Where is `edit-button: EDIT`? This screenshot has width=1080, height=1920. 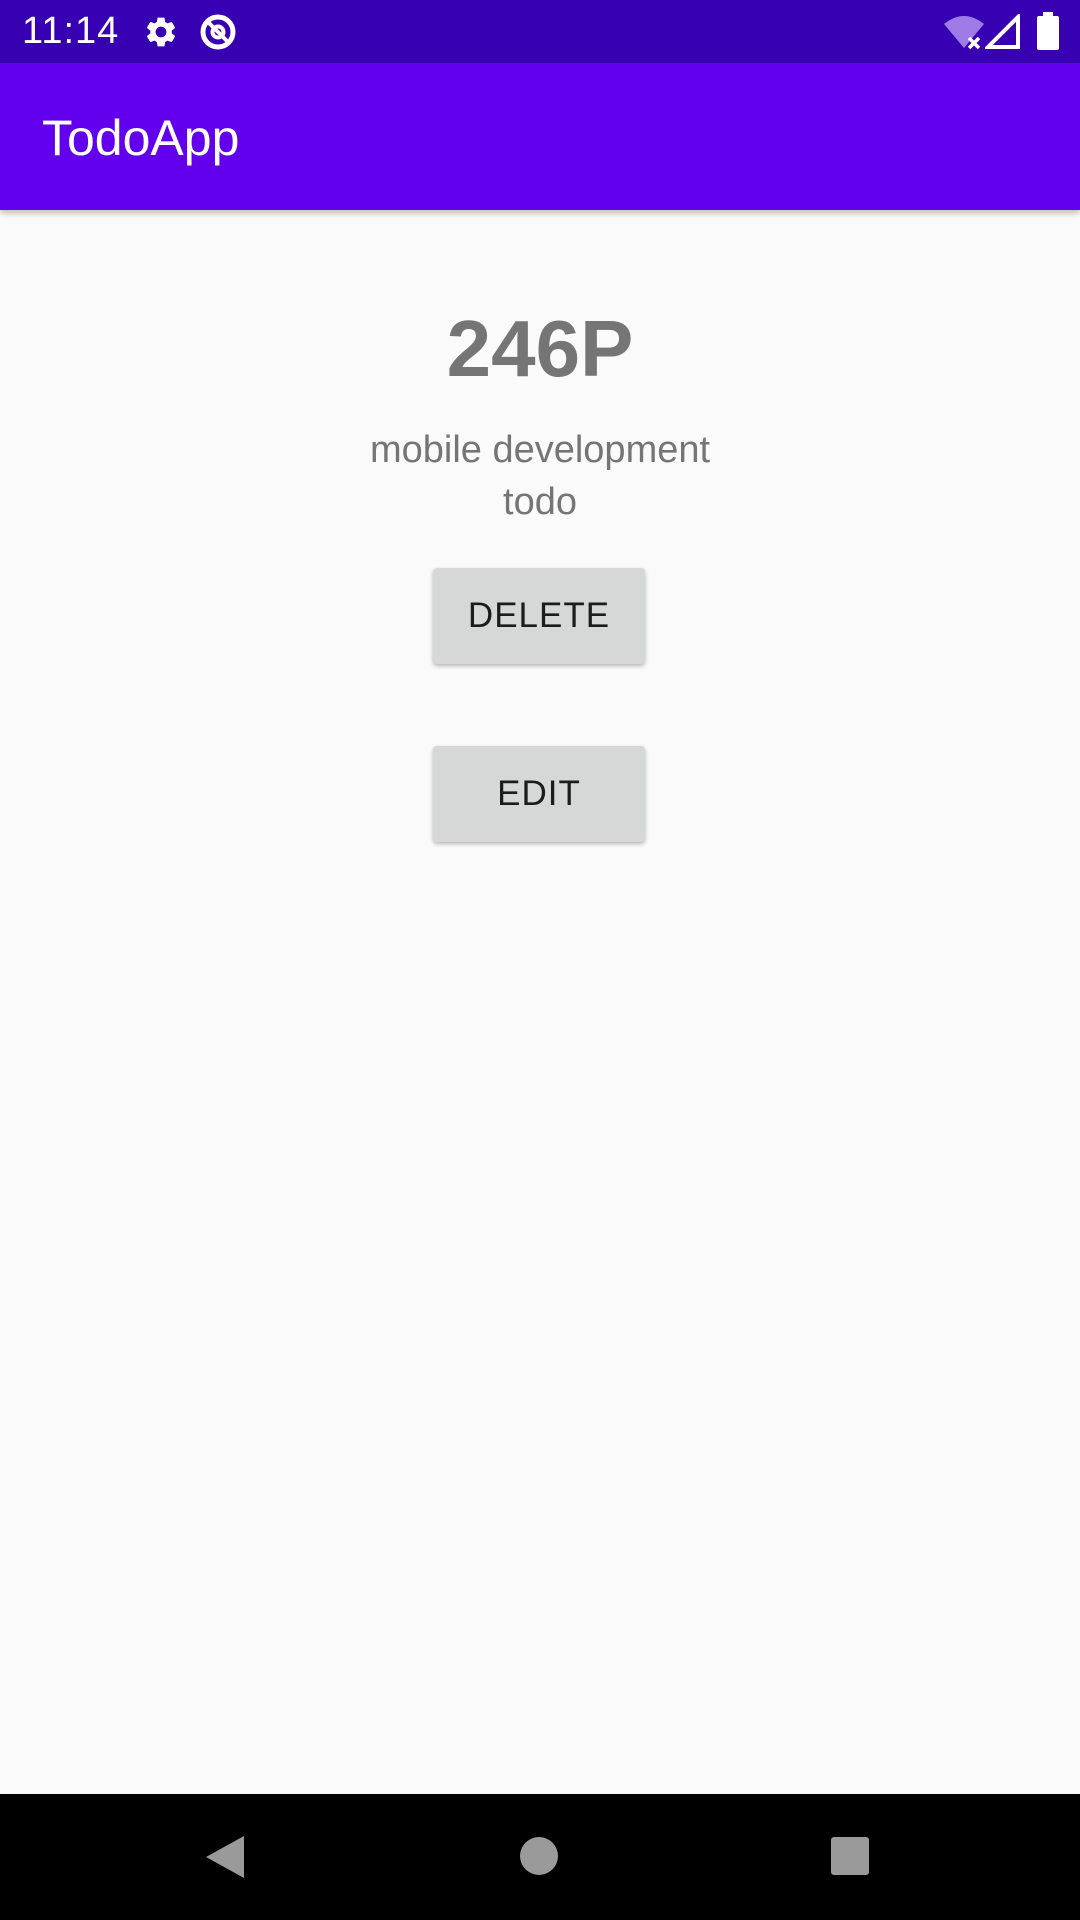 edit-button: EDIT is located at coordinates (539, 794).